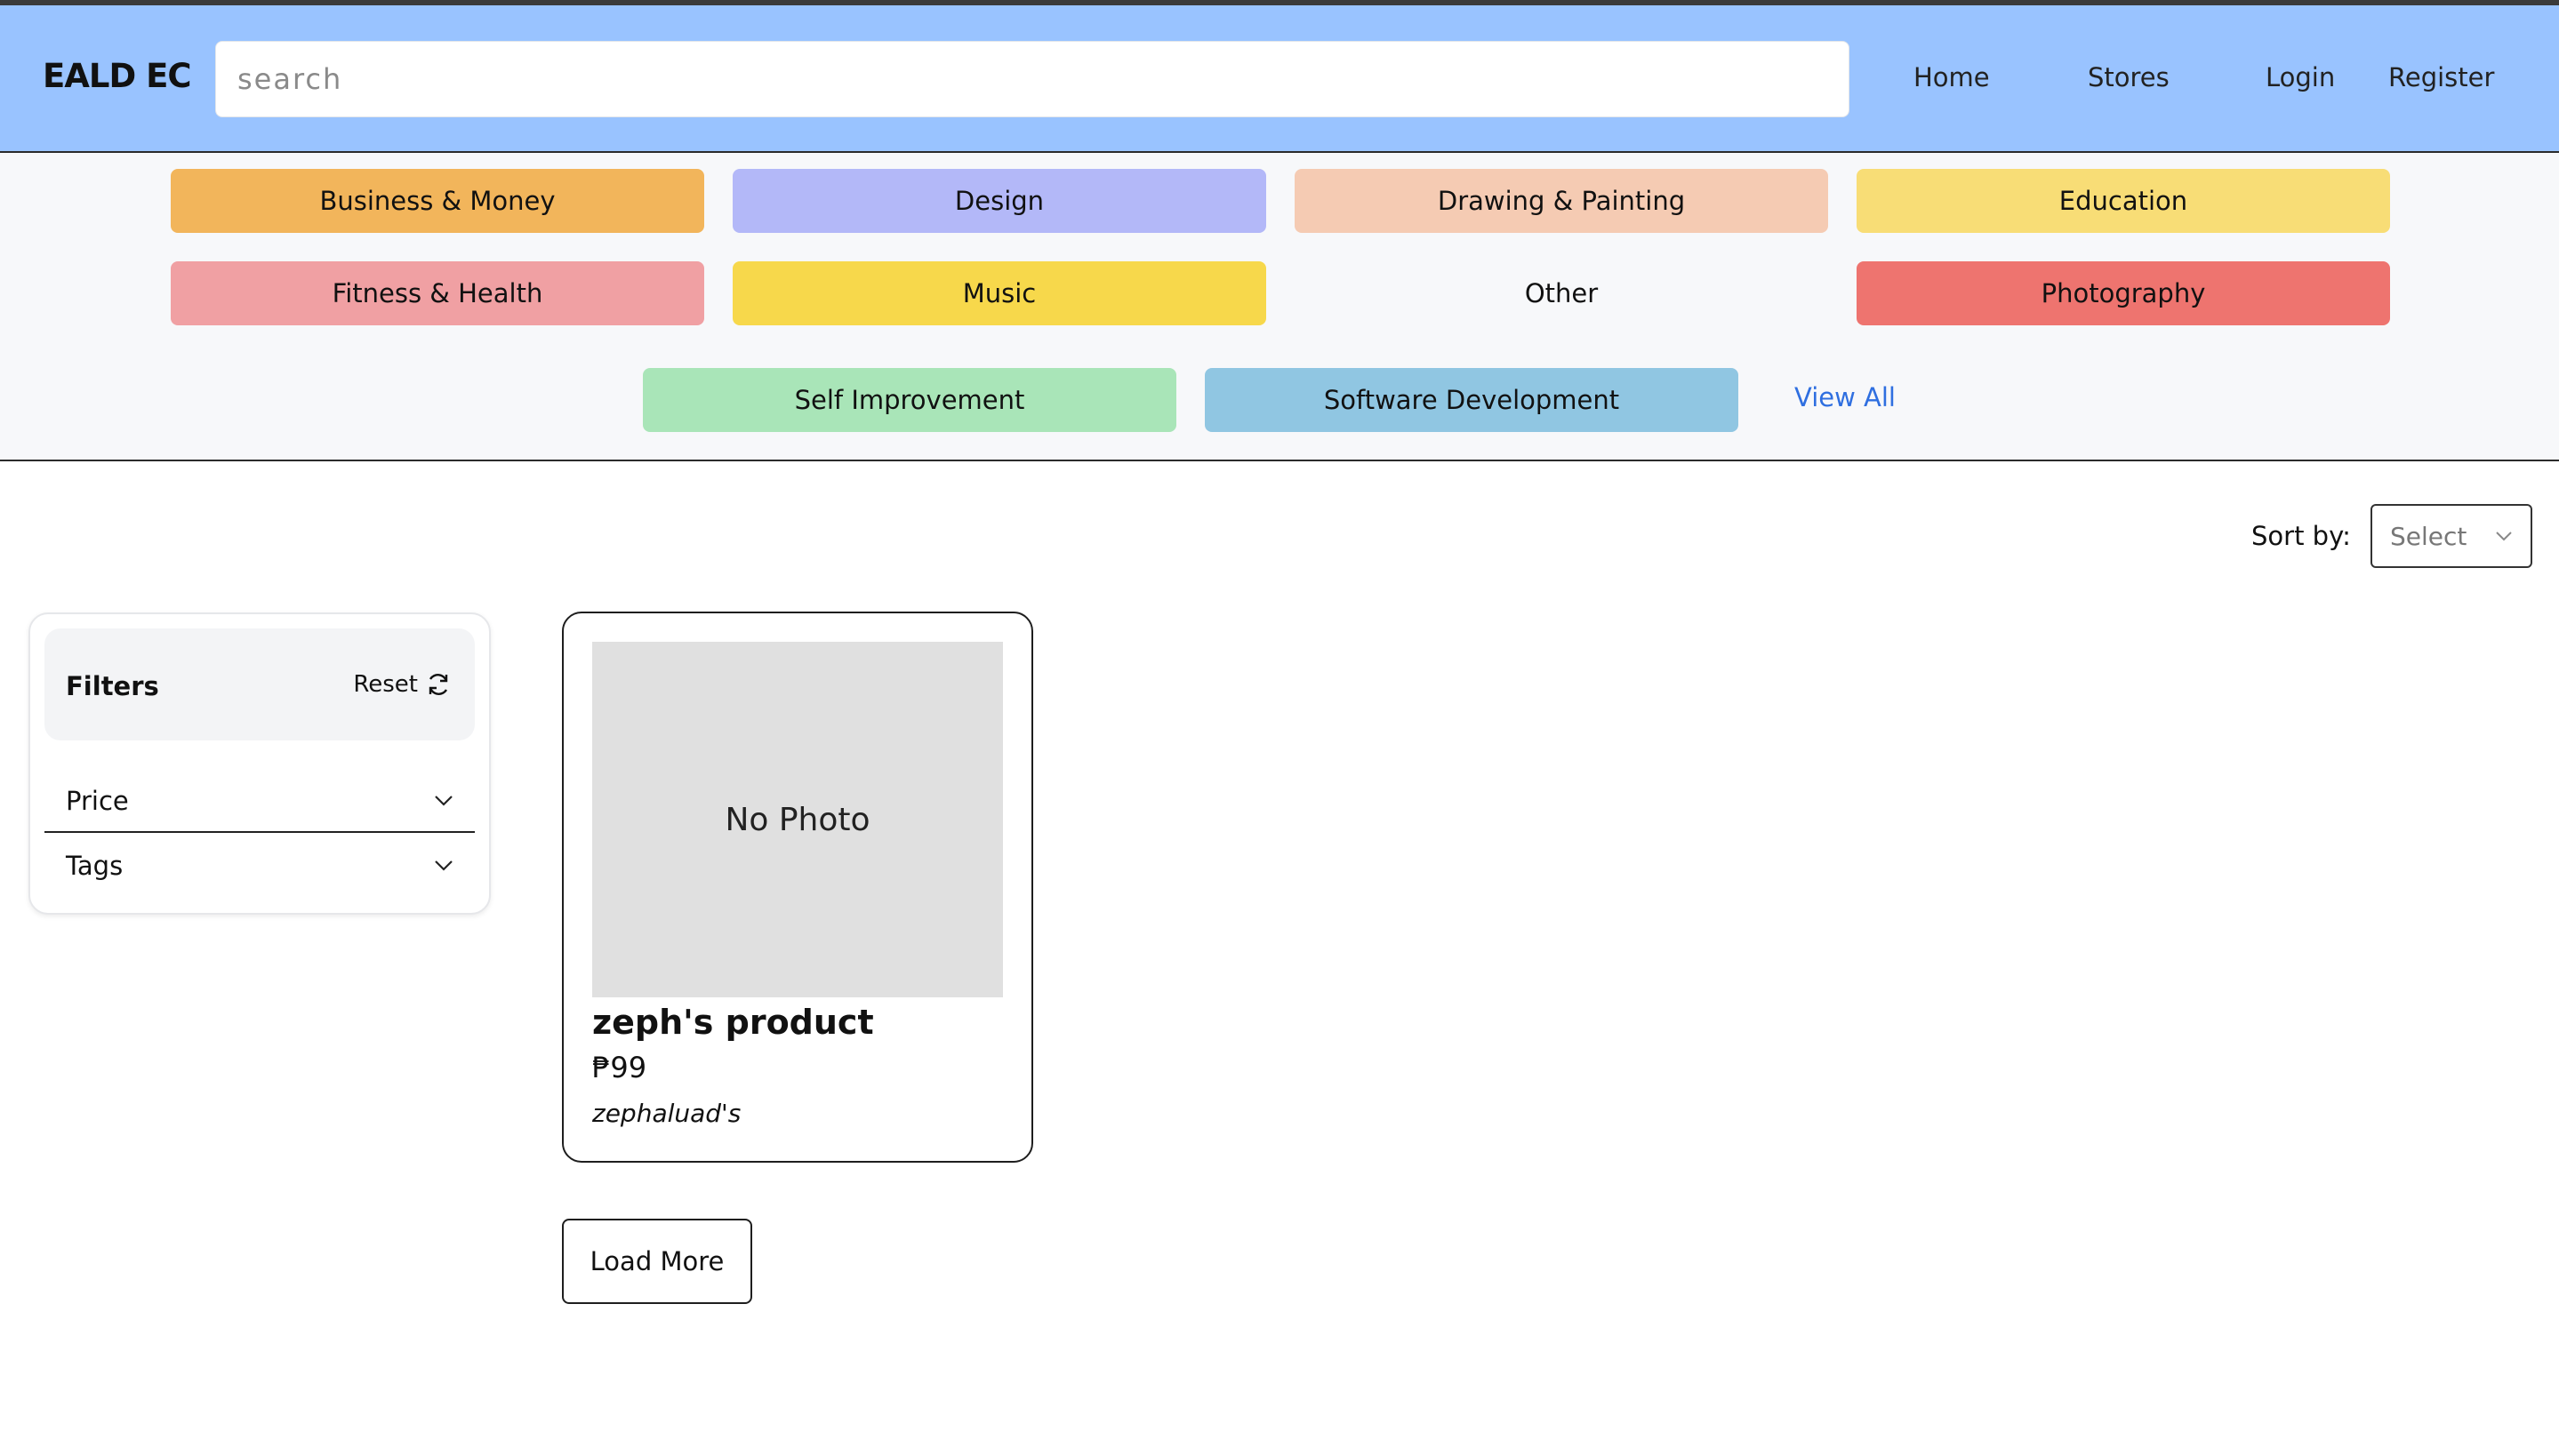 The image size is (2559, 1456). What do you see at coordinates (1032, 79) in the screenshot?
I see `search-input` at bounding box center [1032, 79].